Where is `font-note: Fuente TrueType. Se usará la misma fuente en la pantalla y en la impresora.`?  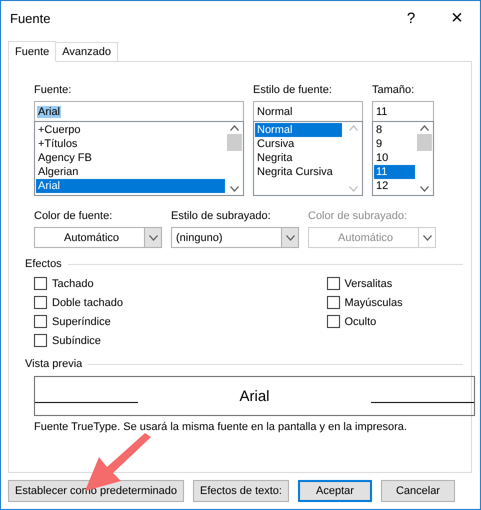
font-note: Fuente TrueType. Se usará la misma fuente en la pantalla y en la impresora. is located at coordinates (221, 427).